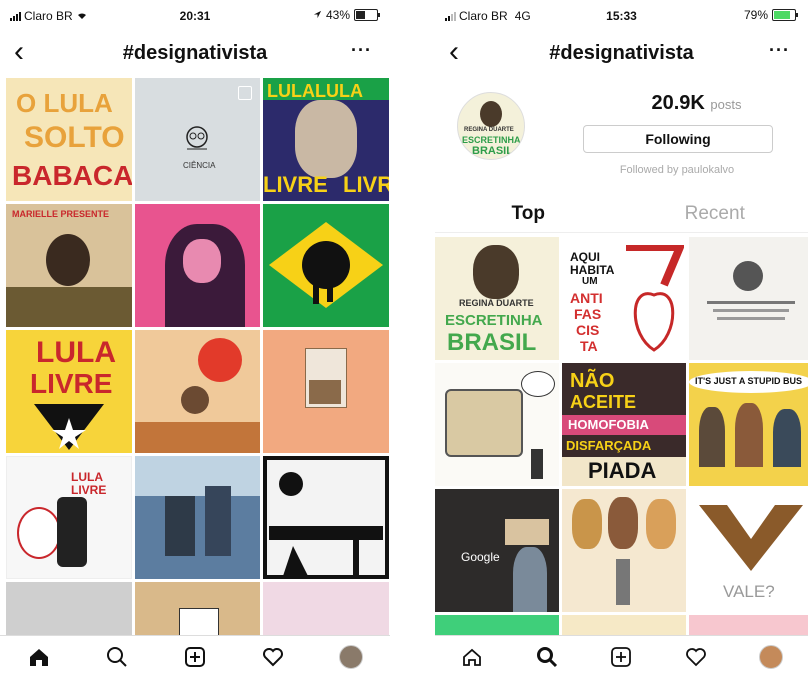  I want to click on post-thumbnail: O LULA SOLTO BABACA, so click(69, 139).